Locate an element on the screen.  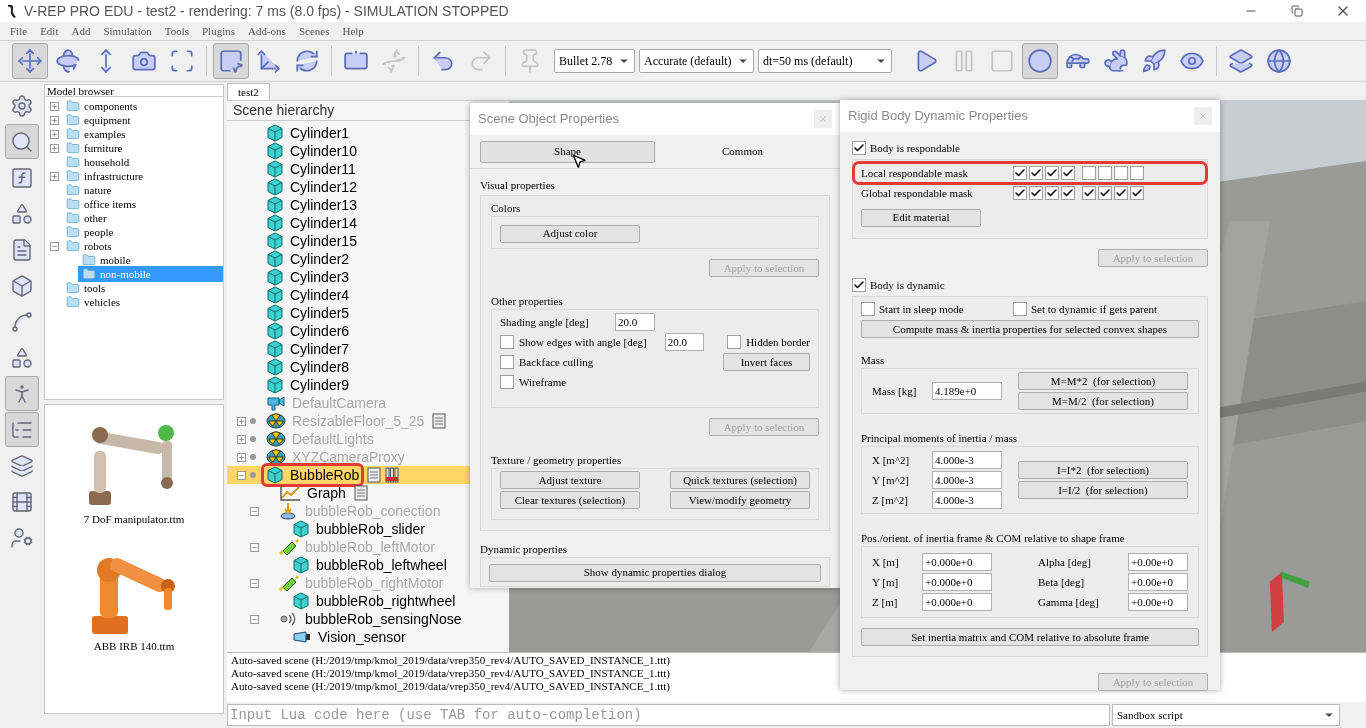
tree-row: Cylinder3 is located at coordinates (368, 277).